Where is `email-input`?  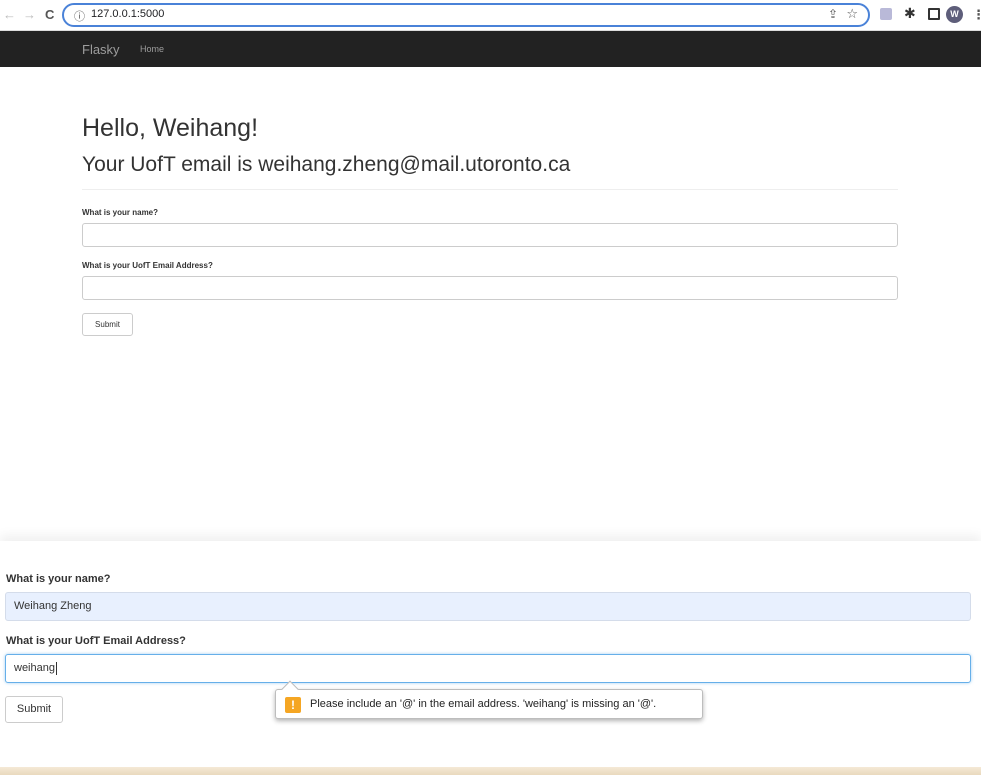
email-input is located at coordinates (490, 288).